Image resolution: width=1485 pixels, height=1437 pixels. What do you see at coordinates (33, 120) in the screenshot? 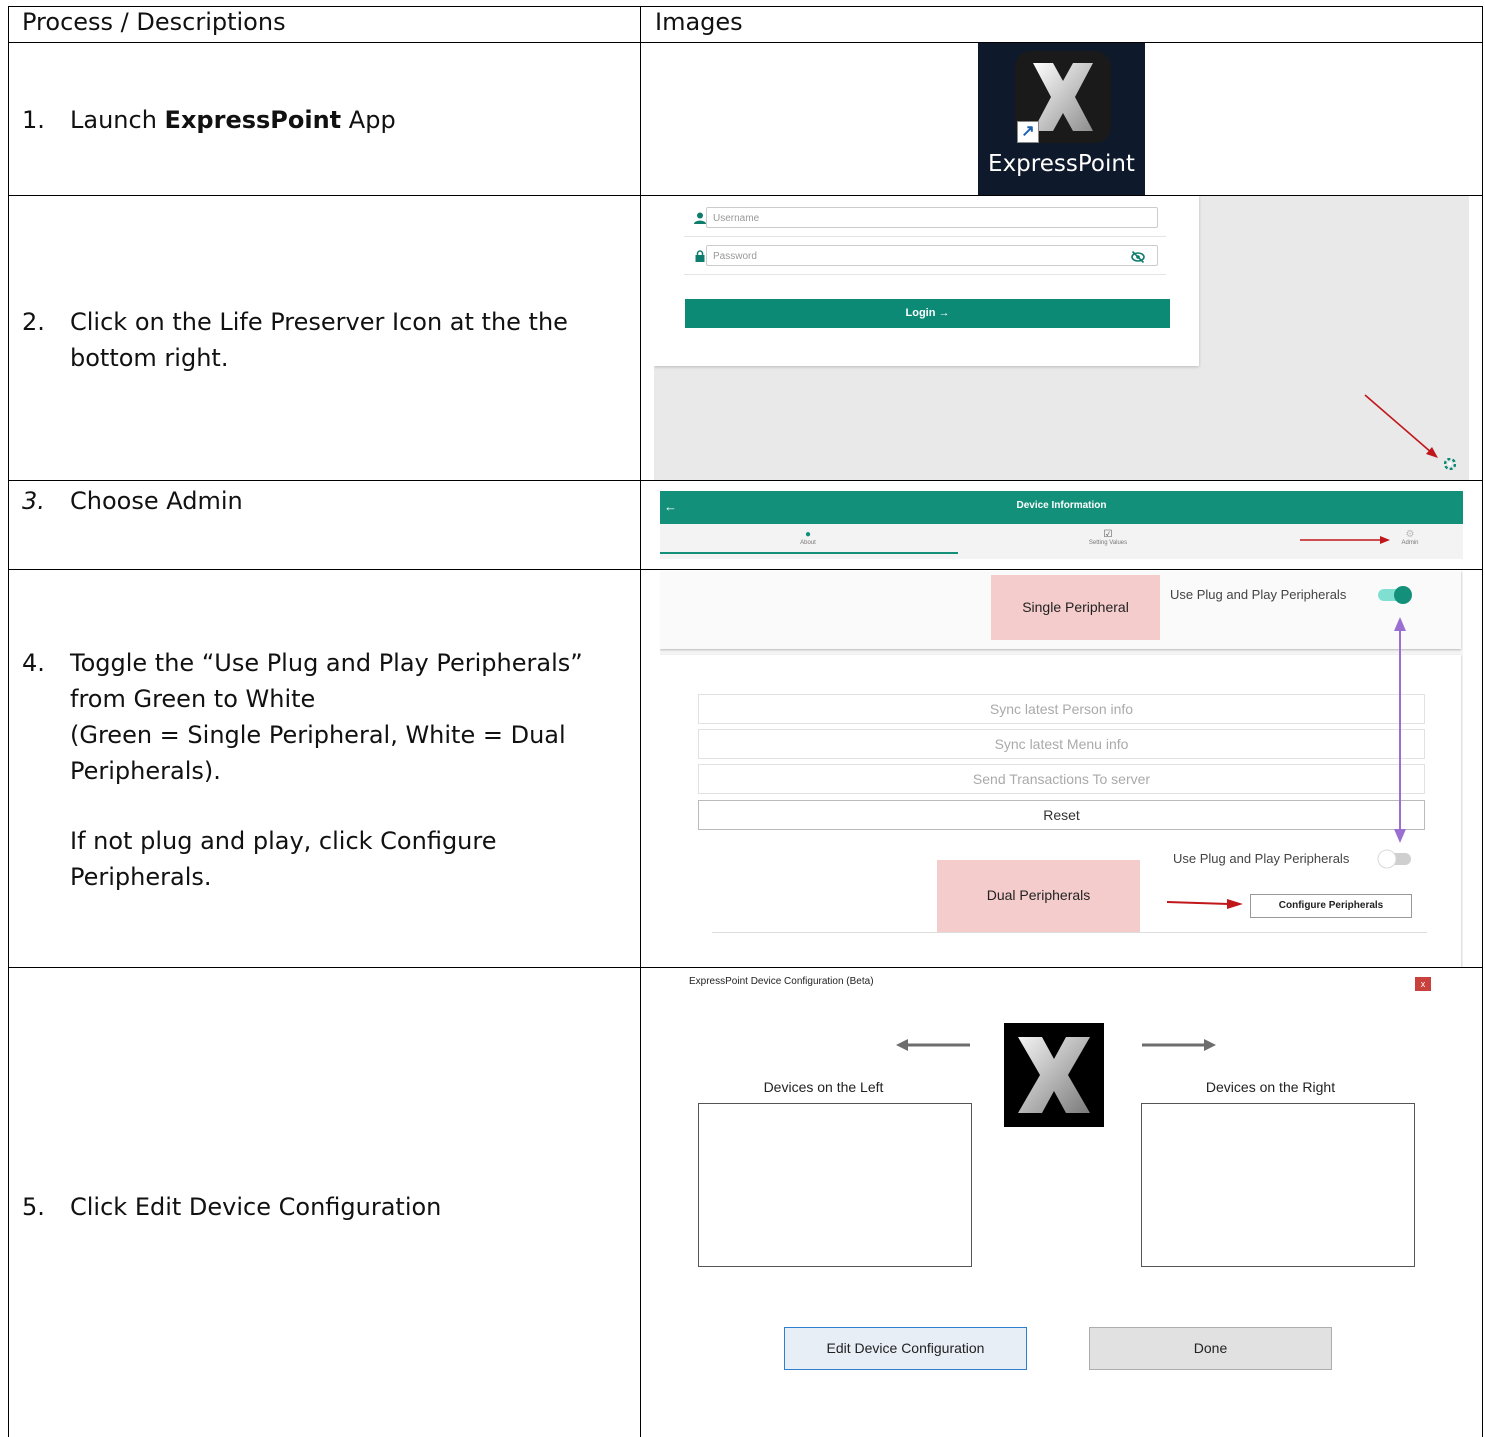
I see `step-number: 1.` at bounding box center [33, 120].